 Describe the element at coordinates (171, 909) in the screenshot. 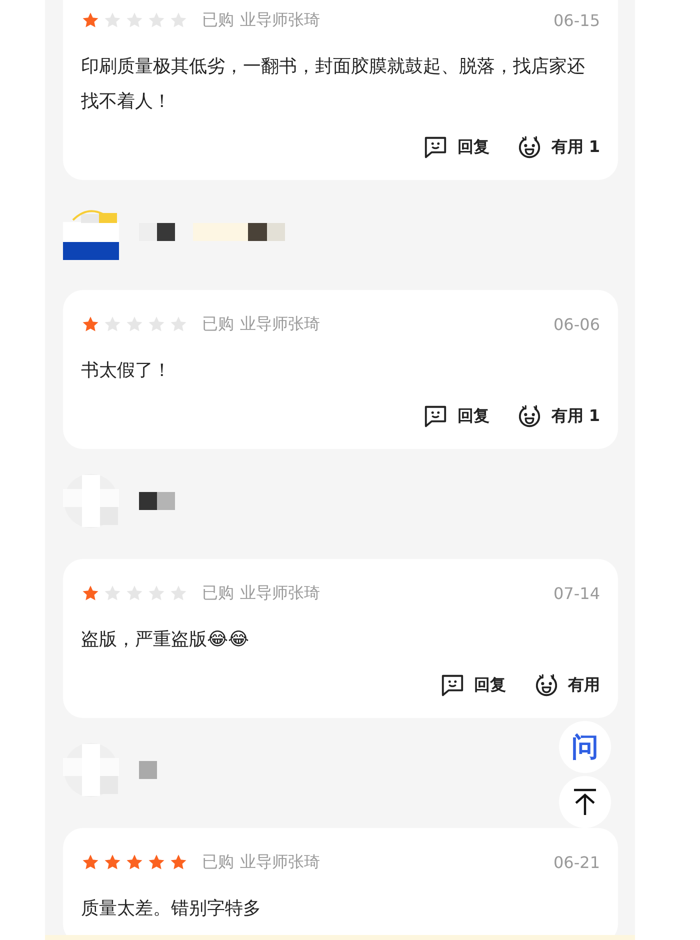

I see `review-text: 质量太差。错别字特多` at that location.